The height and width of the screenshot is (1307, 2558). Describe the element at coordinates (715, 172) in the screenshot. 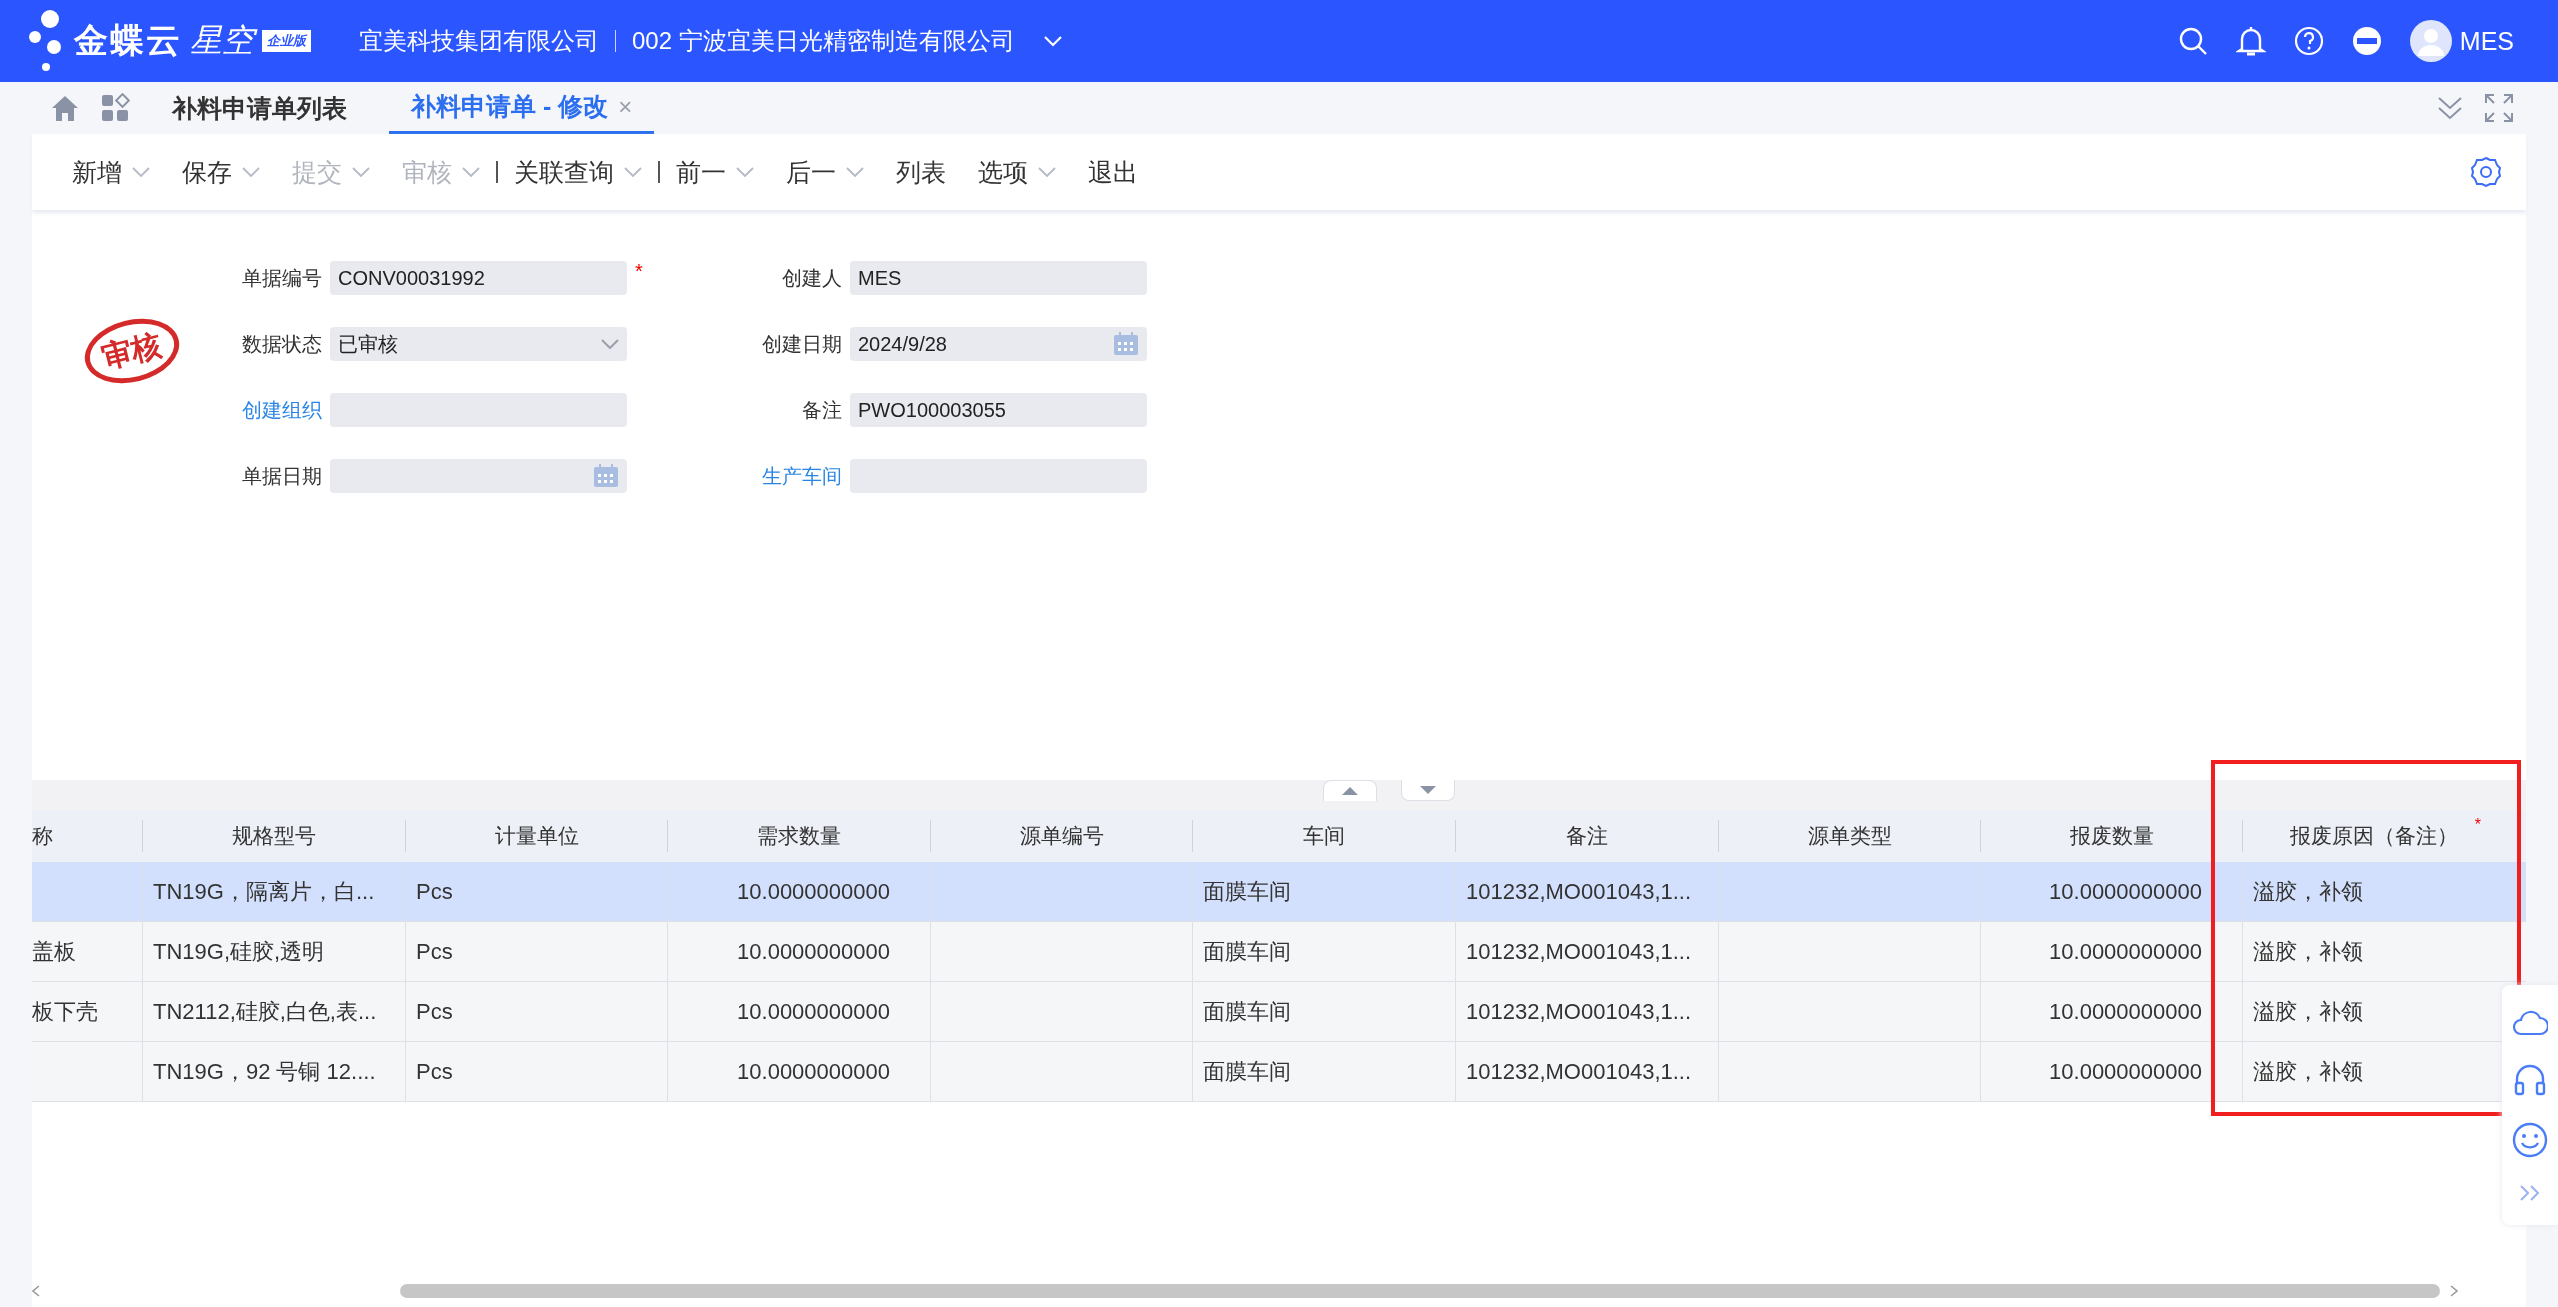

I see `toolbar-button: 前一` at that location.